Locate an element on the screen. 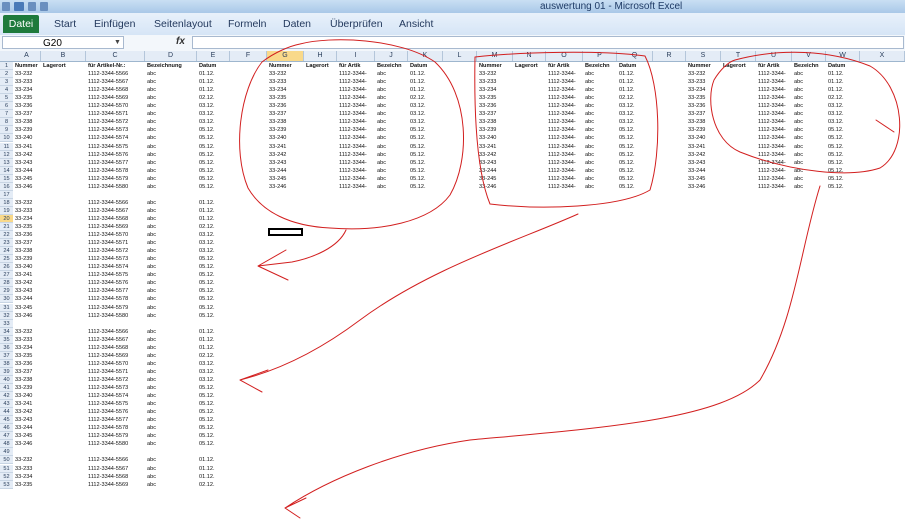  cell: 1112-3344-5579 is located at coordinates (108, 308).